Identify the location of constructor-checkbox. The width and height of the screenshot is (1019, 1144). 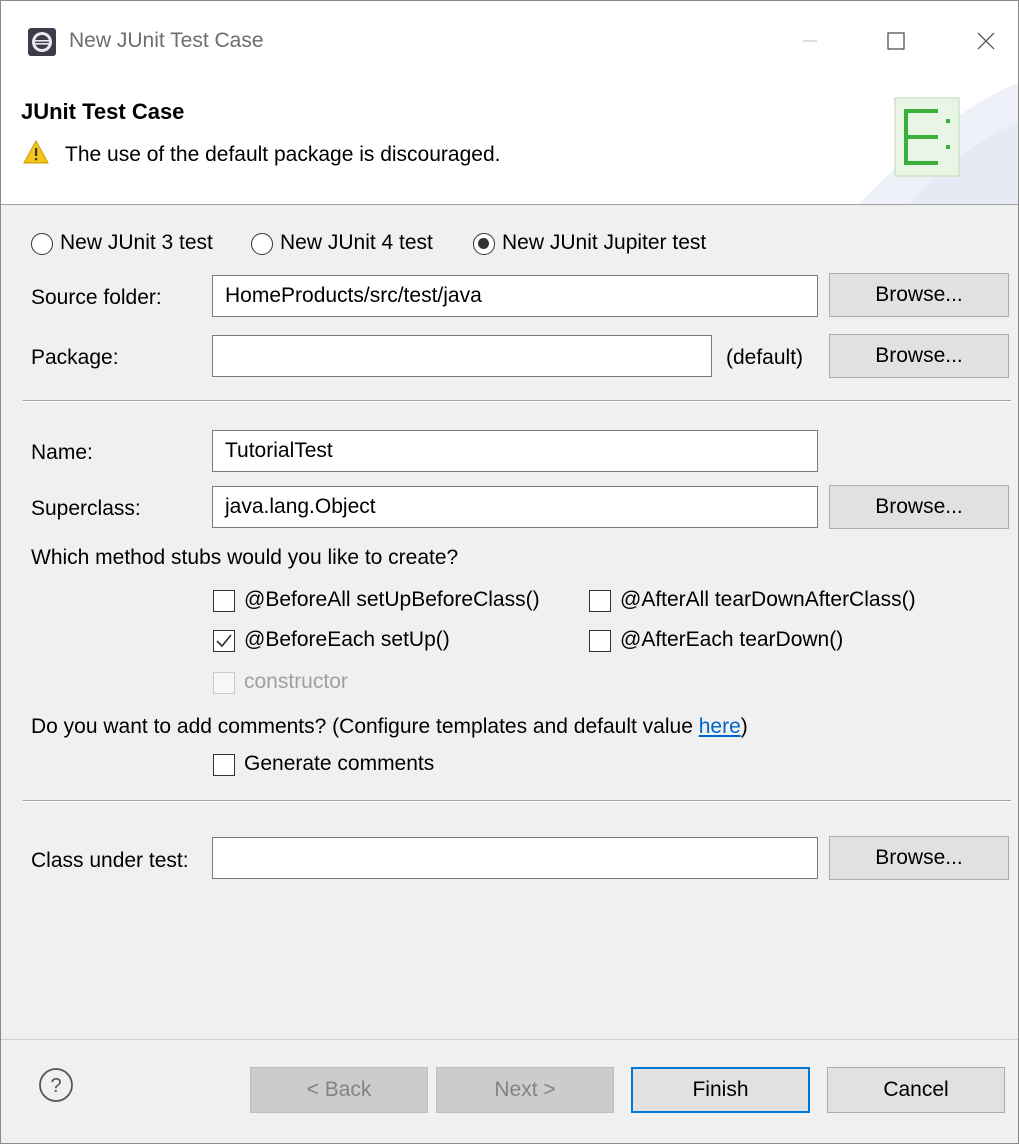
(224, 683).